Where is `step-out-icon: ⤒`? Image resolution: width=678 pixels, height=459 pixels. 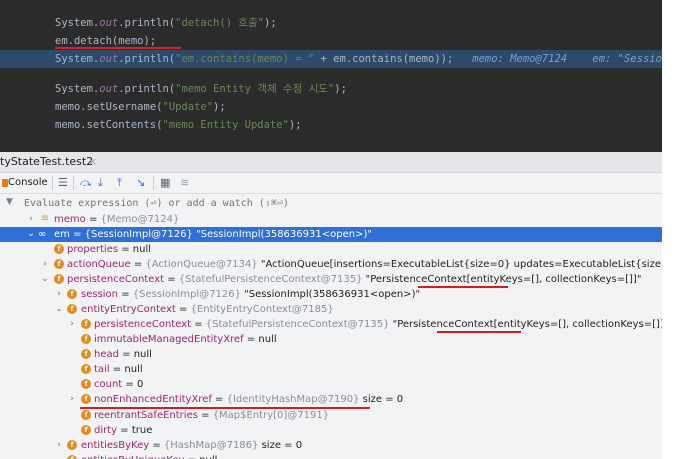 step-out-icon: ⤒ is located at coordinates (119, 183).